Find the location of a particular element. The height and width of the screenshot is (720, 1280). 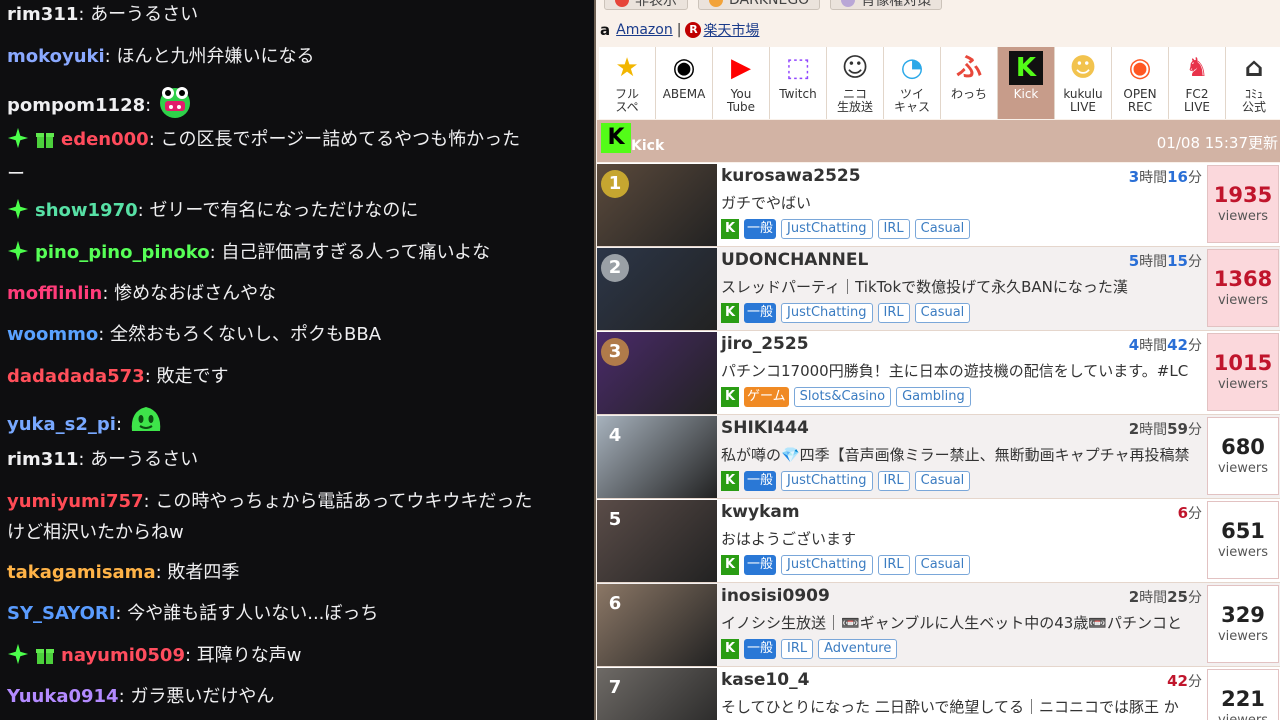

slime-emote-icon is located at coordinates (146, 425).